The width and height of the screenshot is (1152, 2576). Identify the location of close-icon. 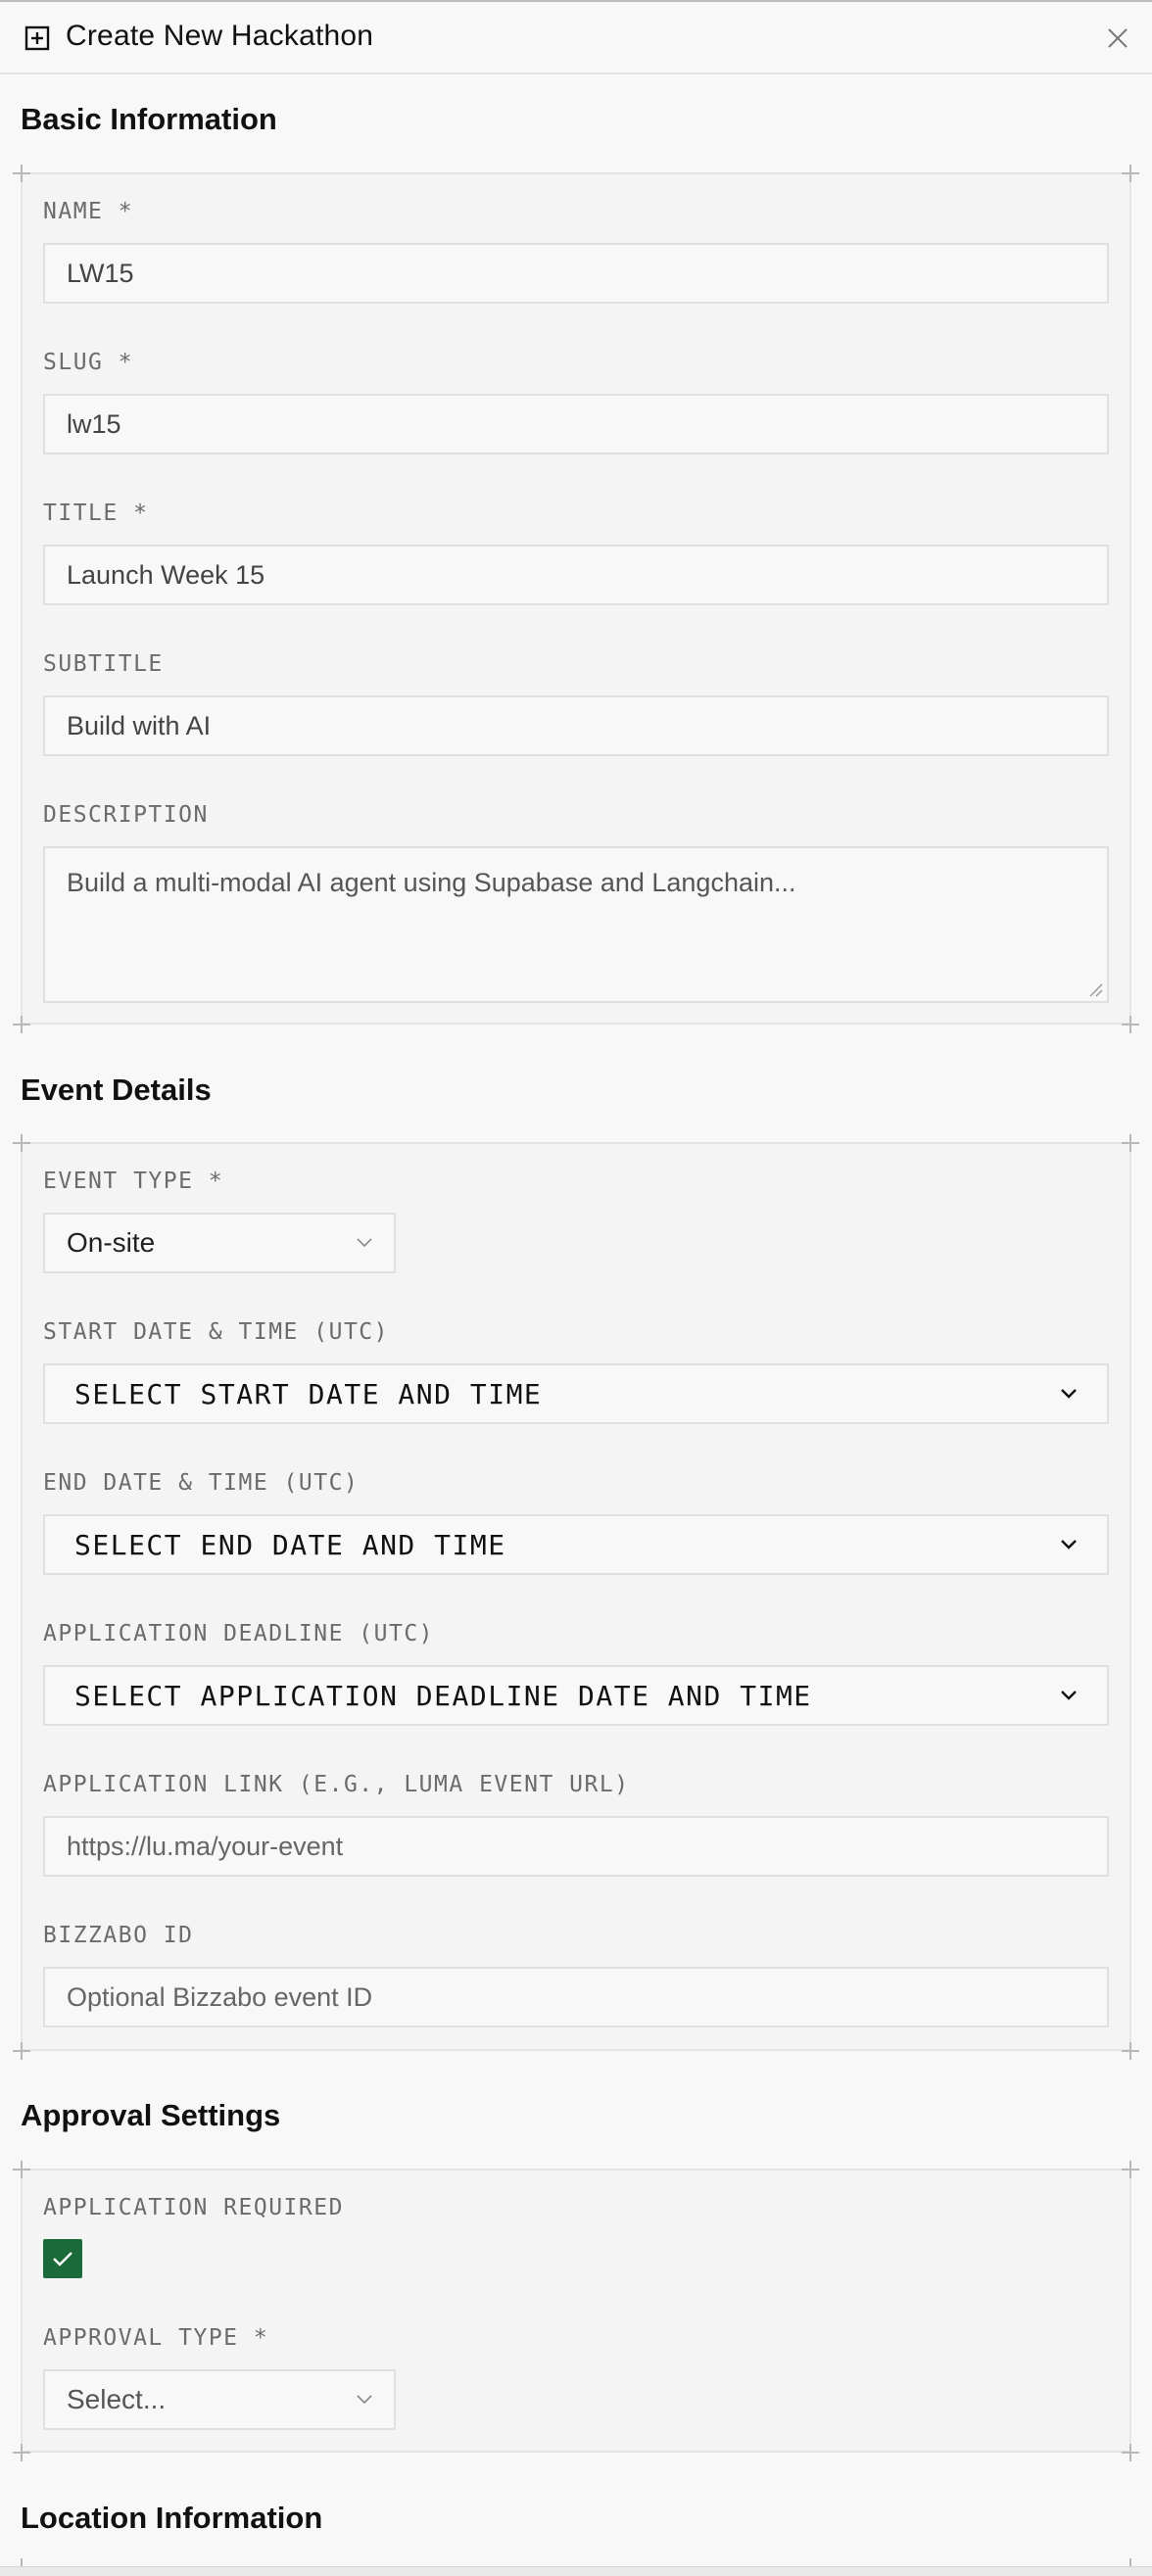
(1118, 38).